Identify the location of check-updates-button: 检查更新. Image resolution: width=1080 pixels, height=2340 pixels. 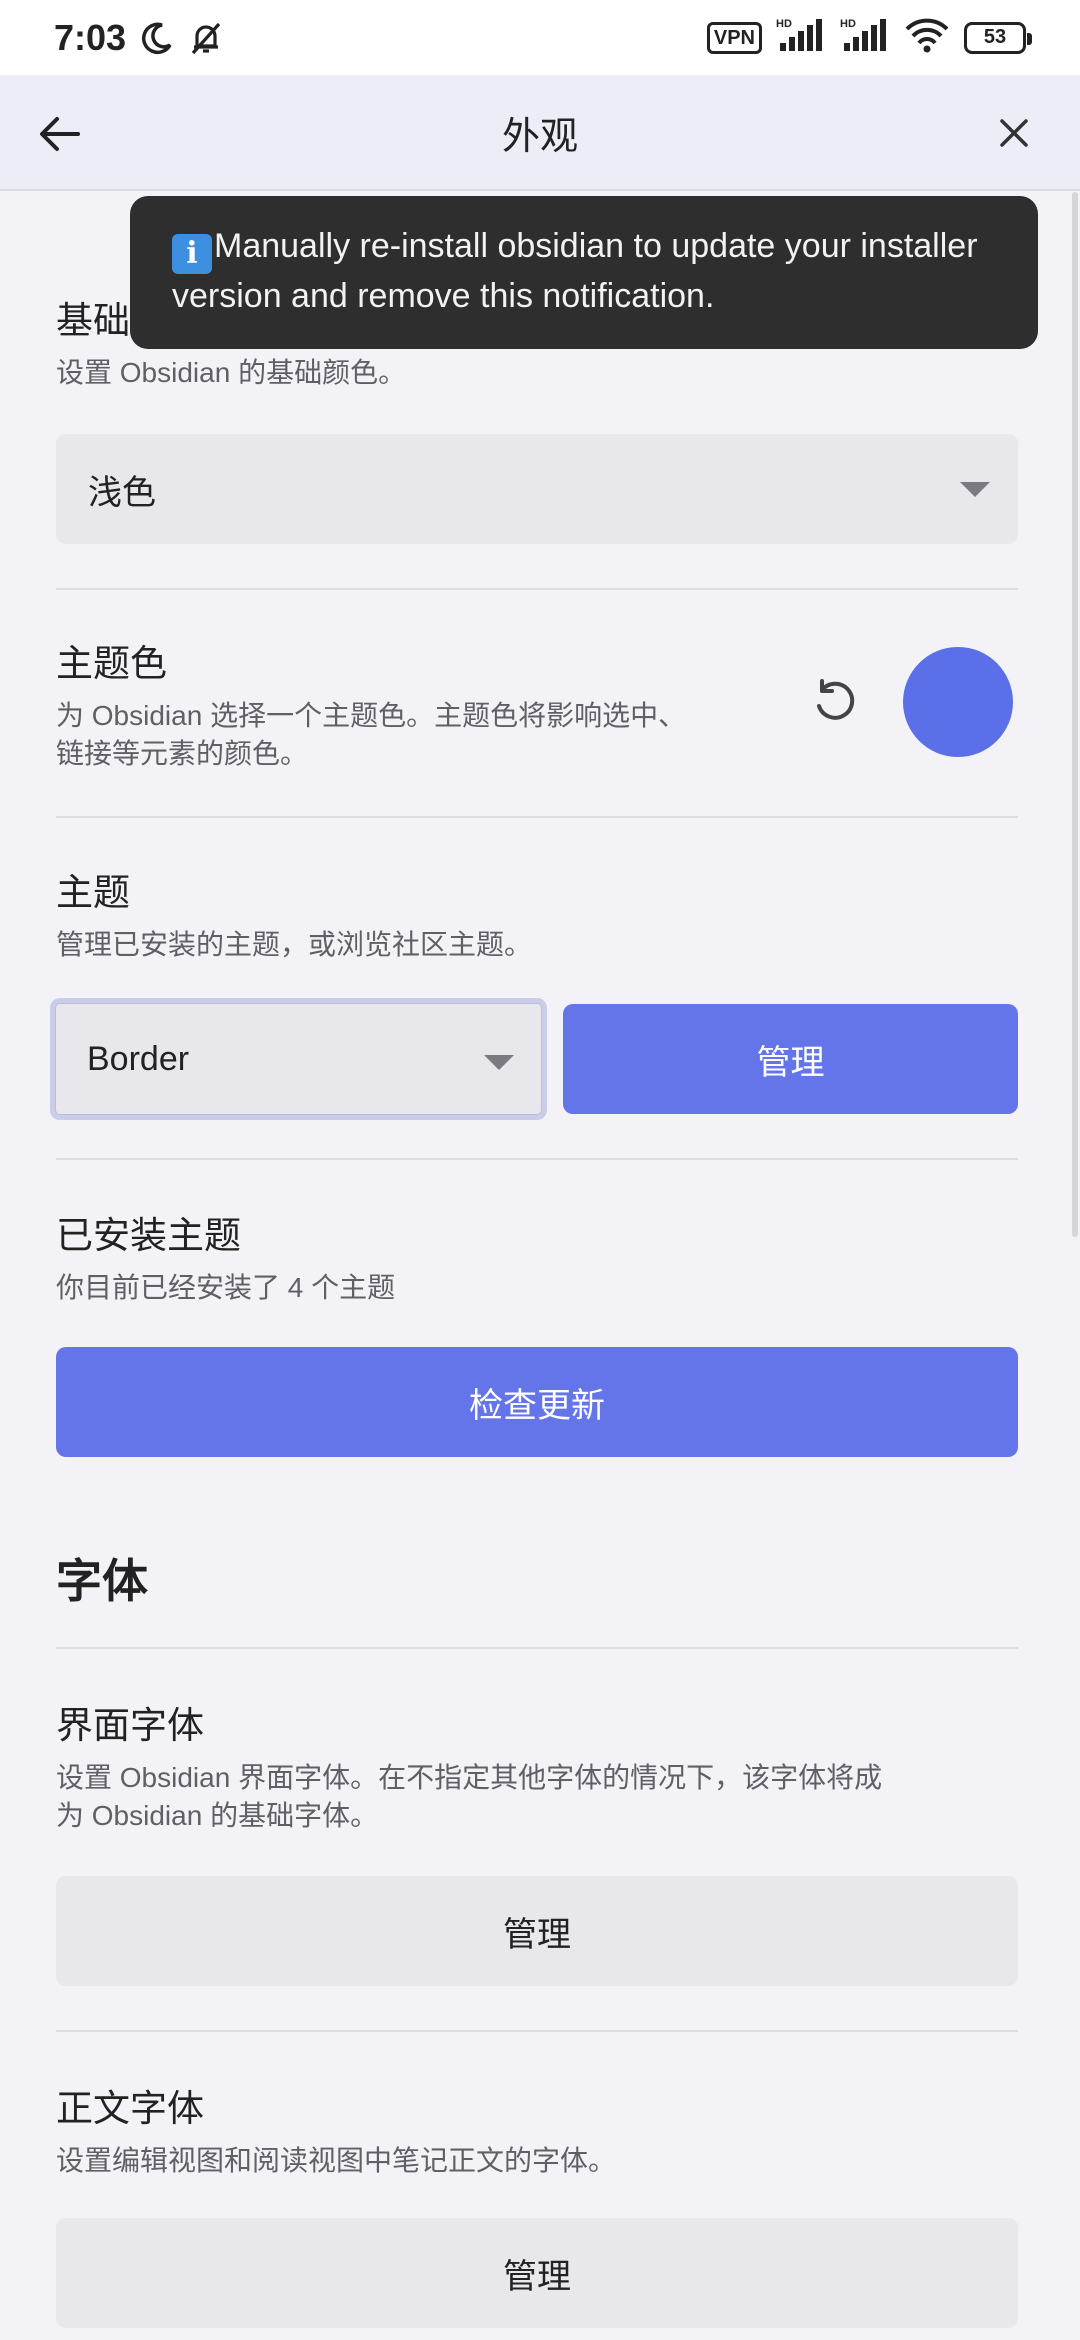
(537, 1402).